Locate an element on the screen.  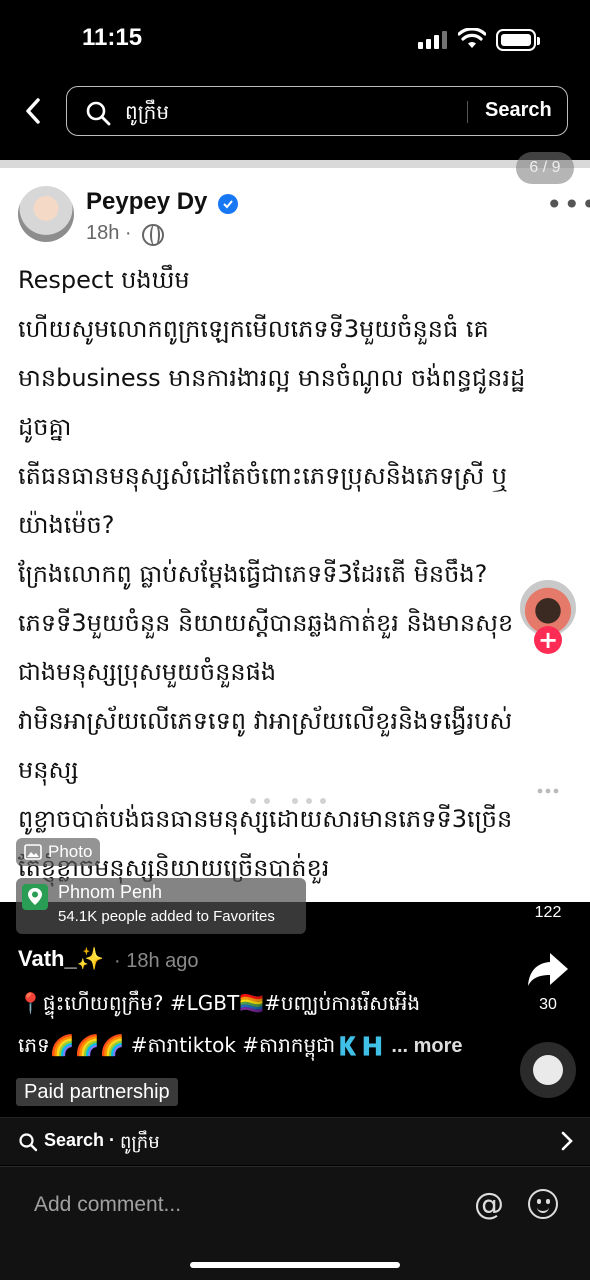
status-time: 11:15 is located at coordinates (112, 37).